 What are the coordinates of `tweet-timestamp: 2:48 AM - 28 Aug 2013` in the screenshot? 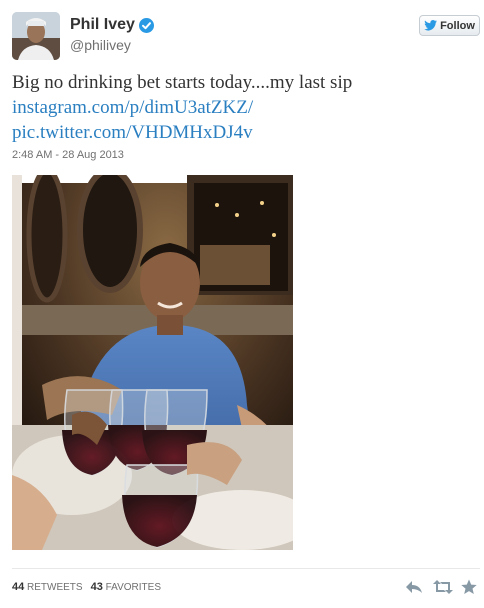 It's located at (68, 155).